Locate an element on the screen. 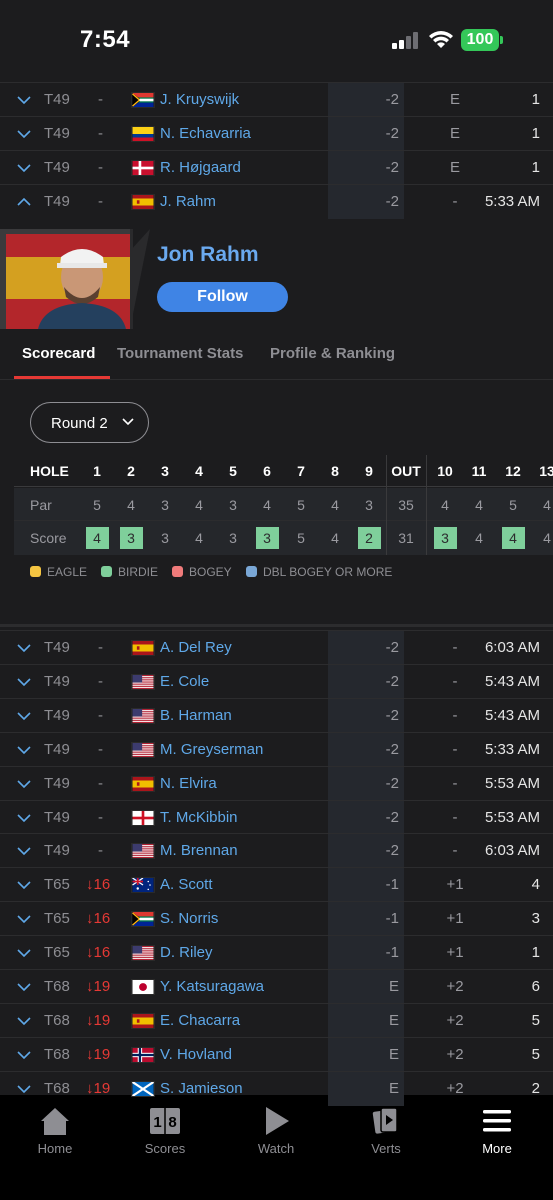  leaderboard-row: T49- A. Del Rey -2-6:03 AM is located at coordinates (276, 647).